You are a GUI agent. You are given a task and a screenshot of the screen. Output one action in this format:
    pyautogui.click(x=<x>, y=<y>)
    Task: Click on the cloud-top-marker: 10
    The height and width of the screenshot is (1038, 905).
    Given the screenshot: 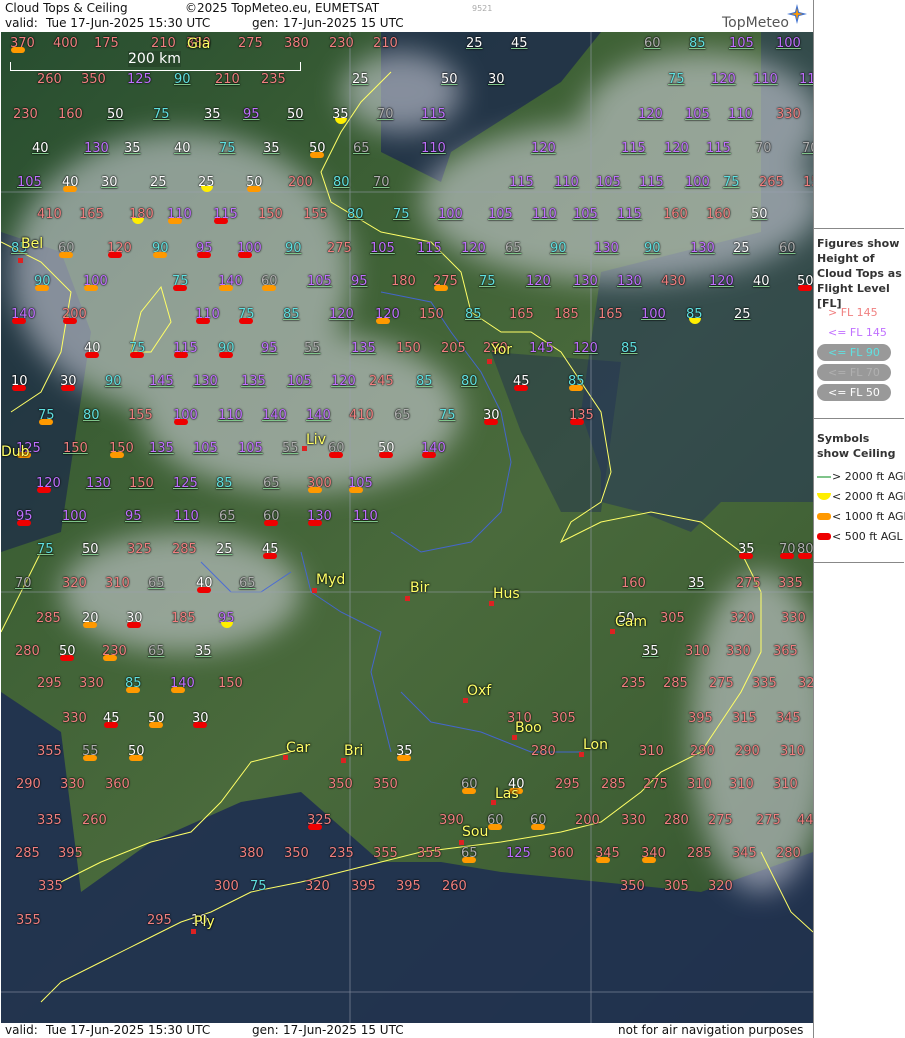 What is the action you would take?
    pyautogui.click(x=19, y=380)
    